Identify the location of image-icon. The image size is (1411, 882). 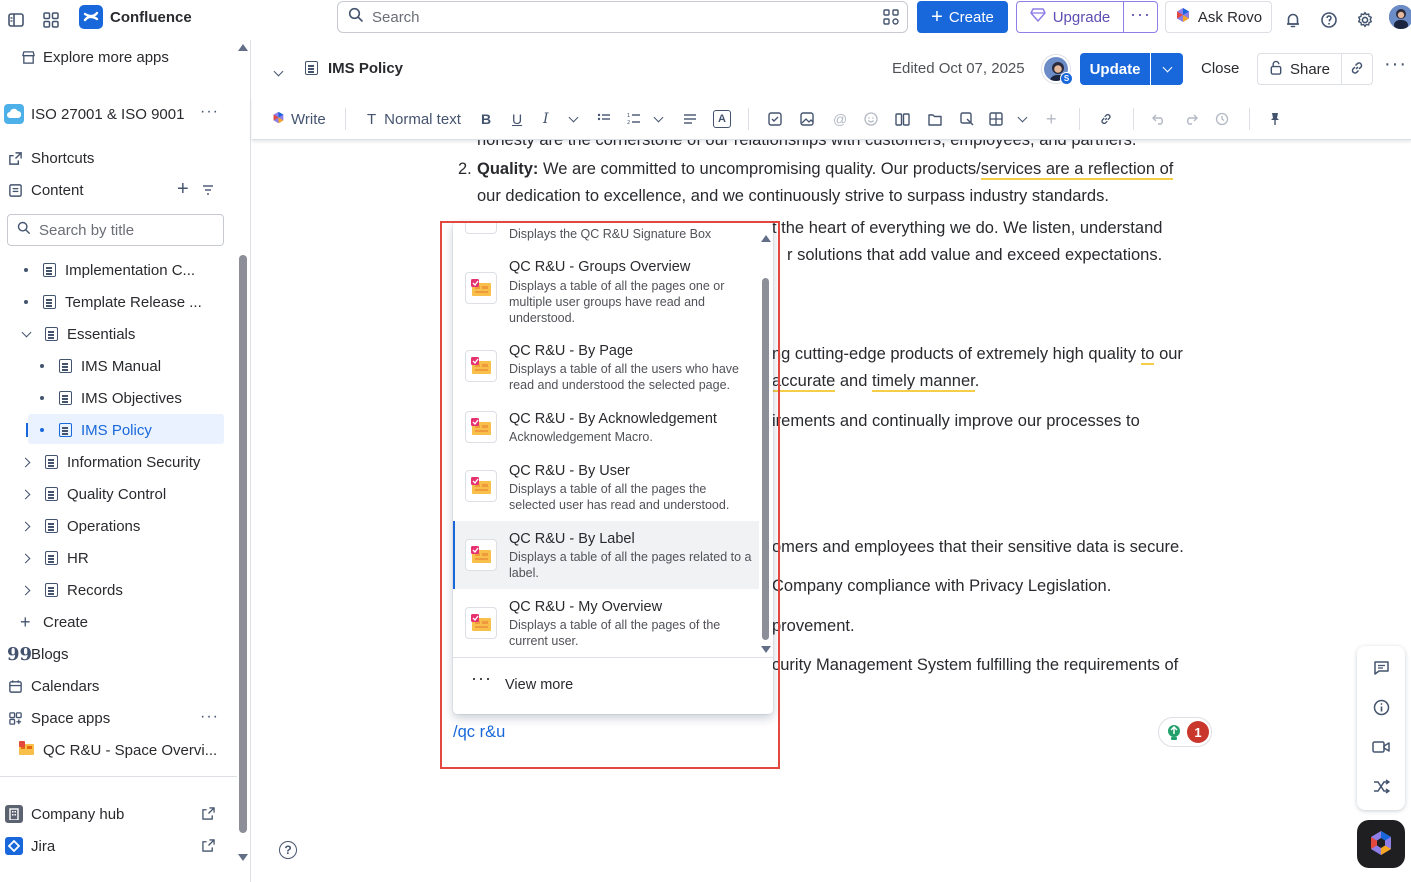
(807, 119).